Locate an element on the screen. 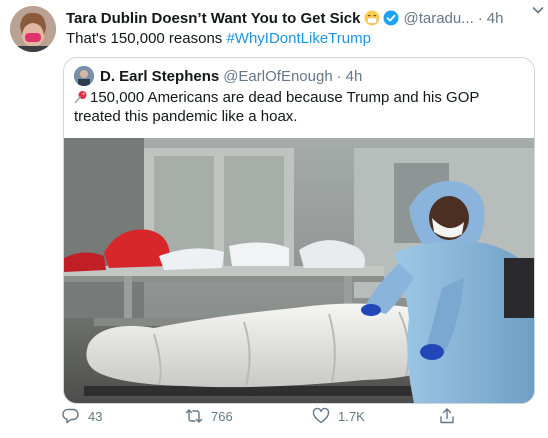  reply-button: 43 is located at coordinates (82, 416).